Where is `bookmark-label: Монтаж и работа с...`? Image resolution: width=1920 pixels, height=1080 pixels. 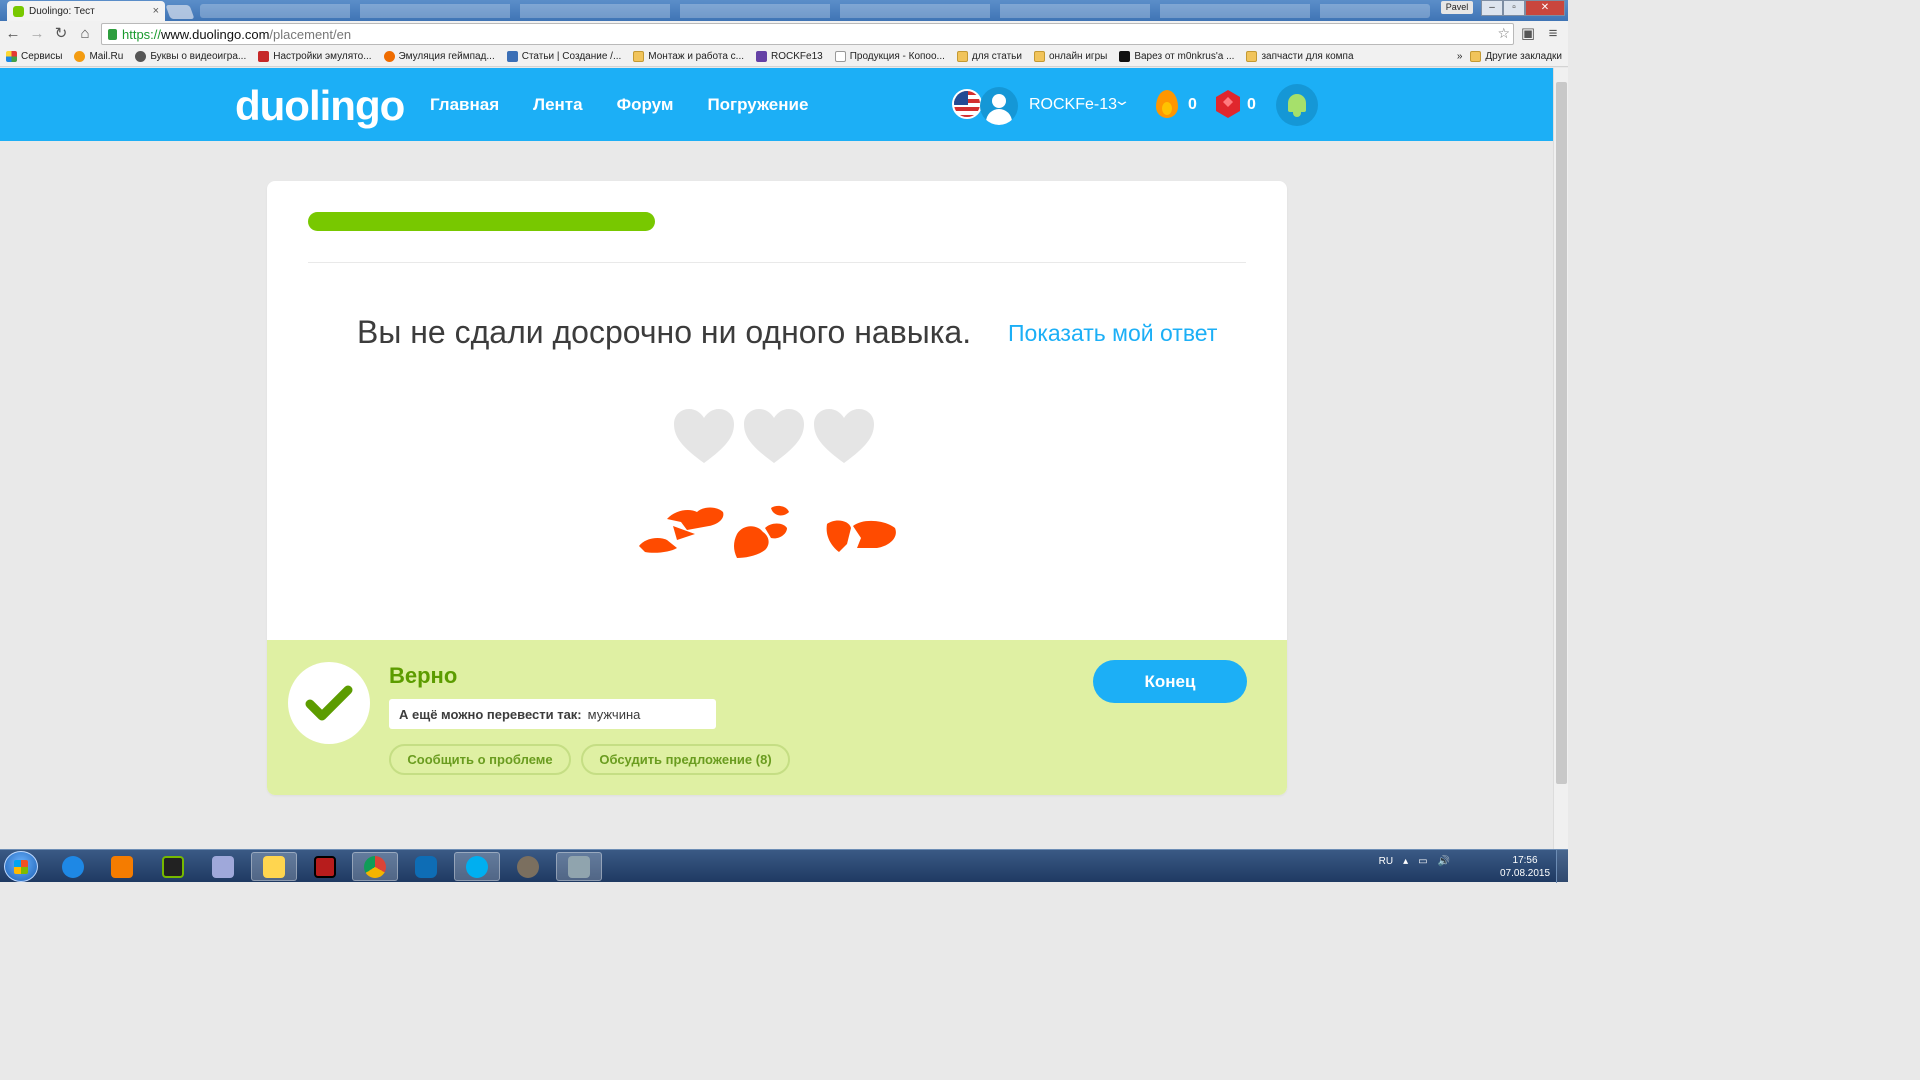 bookmark-label: Монтаж и работа с... is located at coordinates (696, 56).